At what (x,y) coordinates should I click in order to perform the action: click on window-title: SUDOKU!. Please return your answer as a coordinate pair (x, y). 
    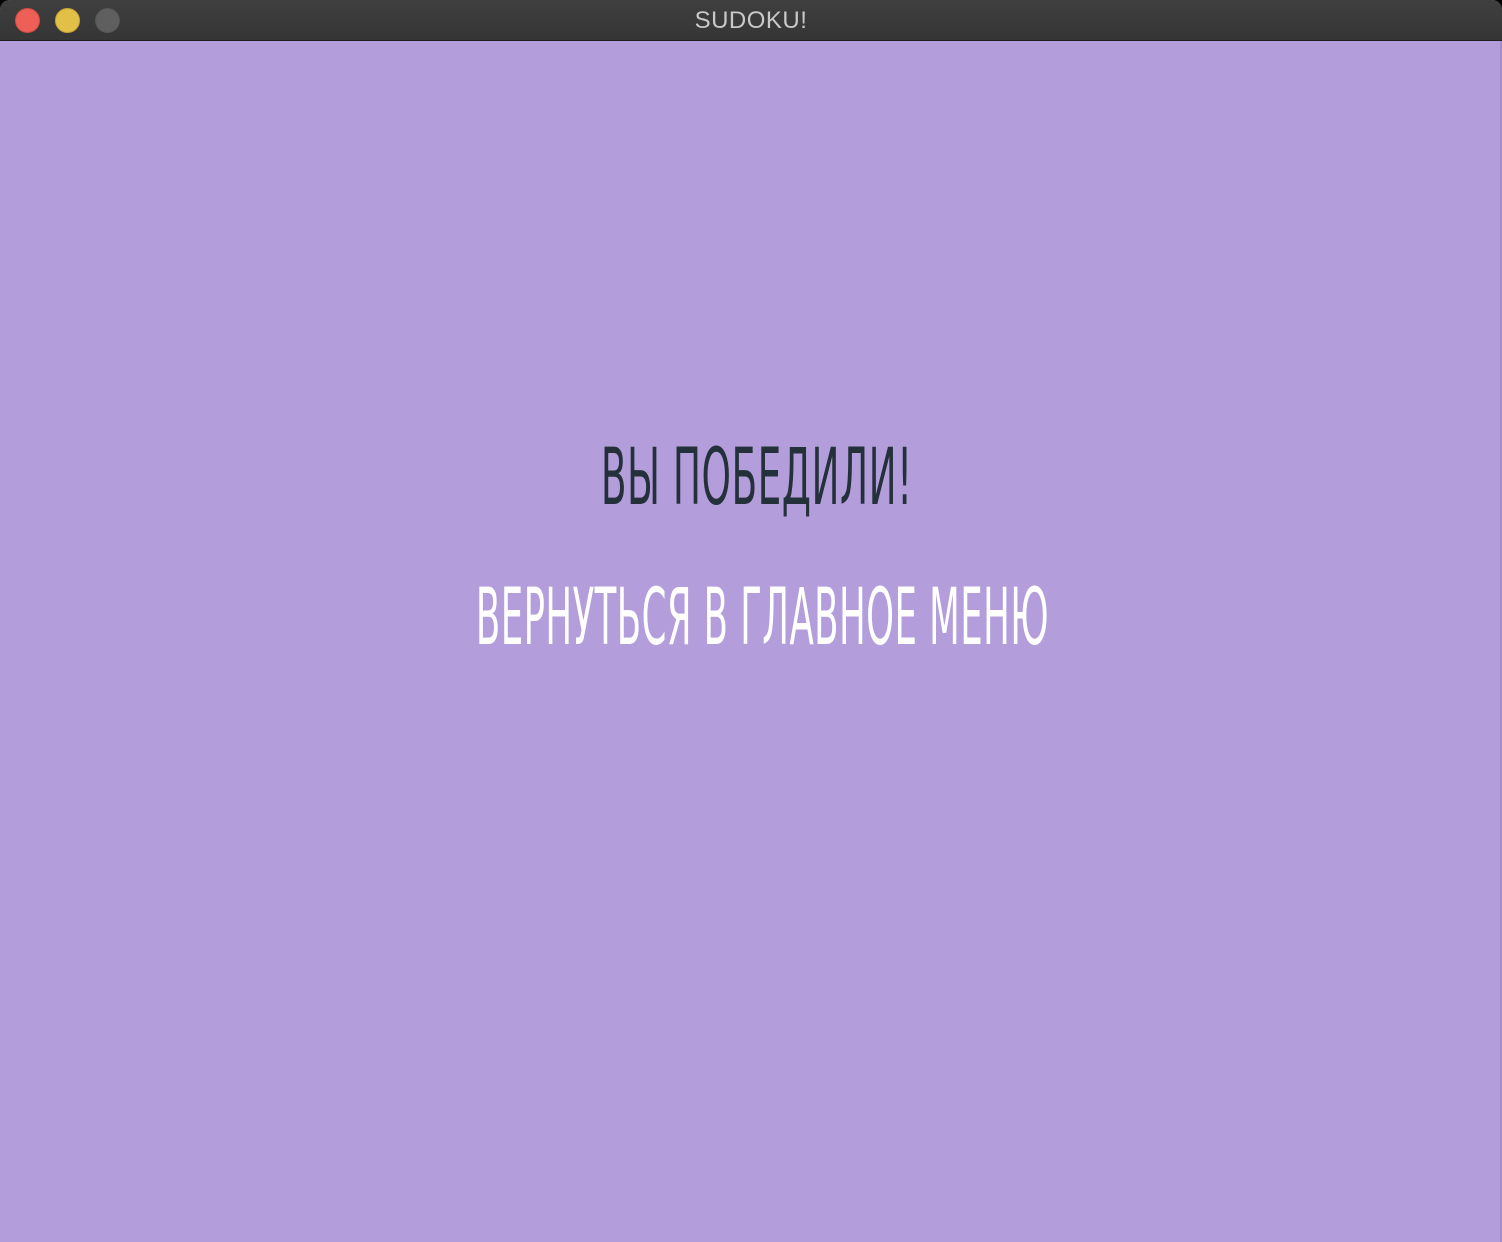
    Looking at the image, I should click on (751, 20).